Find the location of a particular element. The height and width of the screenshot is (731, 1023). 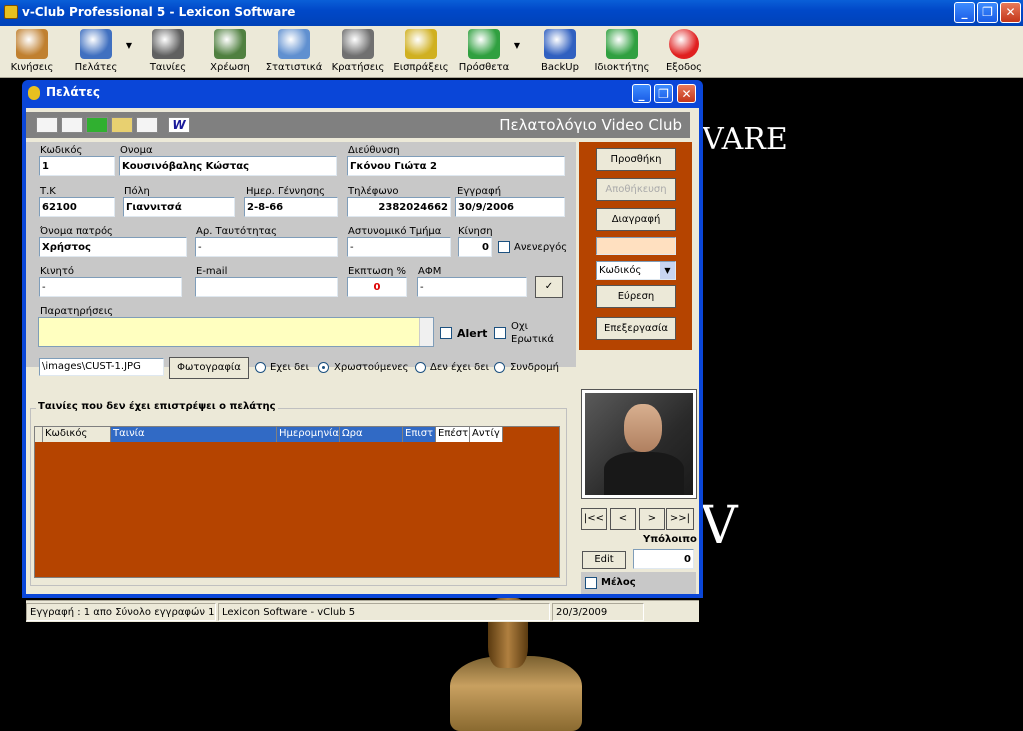

radio-not-seen is located at coordinates (420, 367).